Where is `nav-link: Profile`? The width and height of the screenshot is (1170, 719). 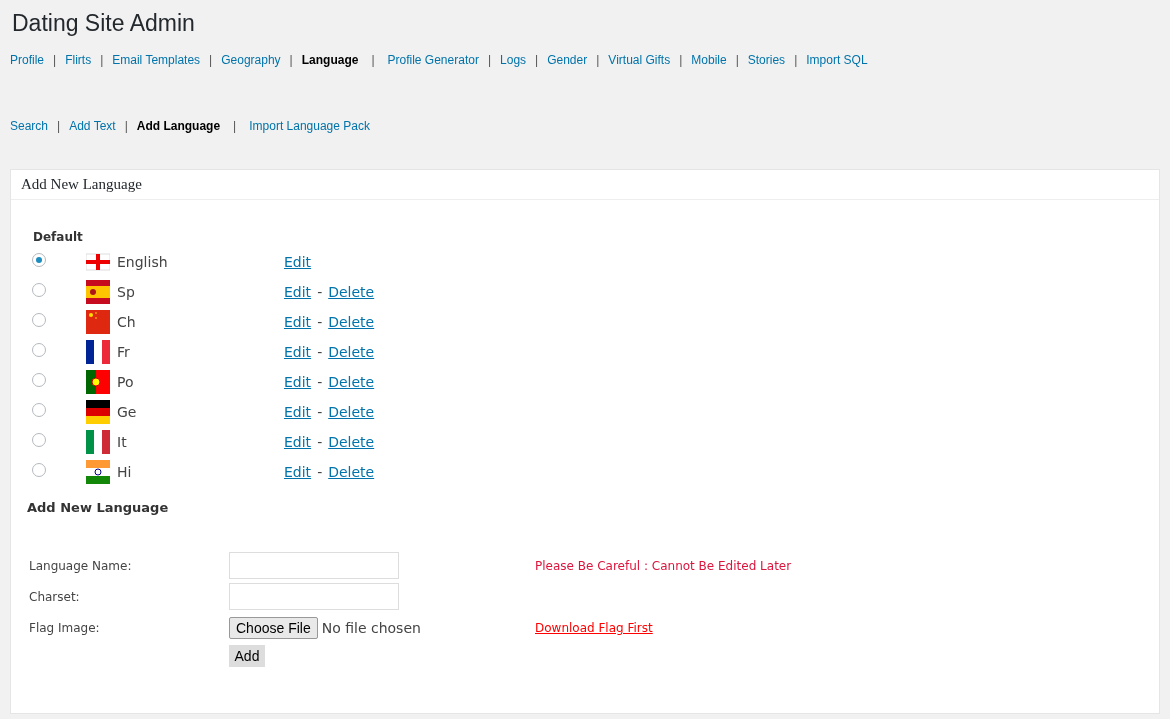
nav-link: Profile is located at coordinates (27, 60).